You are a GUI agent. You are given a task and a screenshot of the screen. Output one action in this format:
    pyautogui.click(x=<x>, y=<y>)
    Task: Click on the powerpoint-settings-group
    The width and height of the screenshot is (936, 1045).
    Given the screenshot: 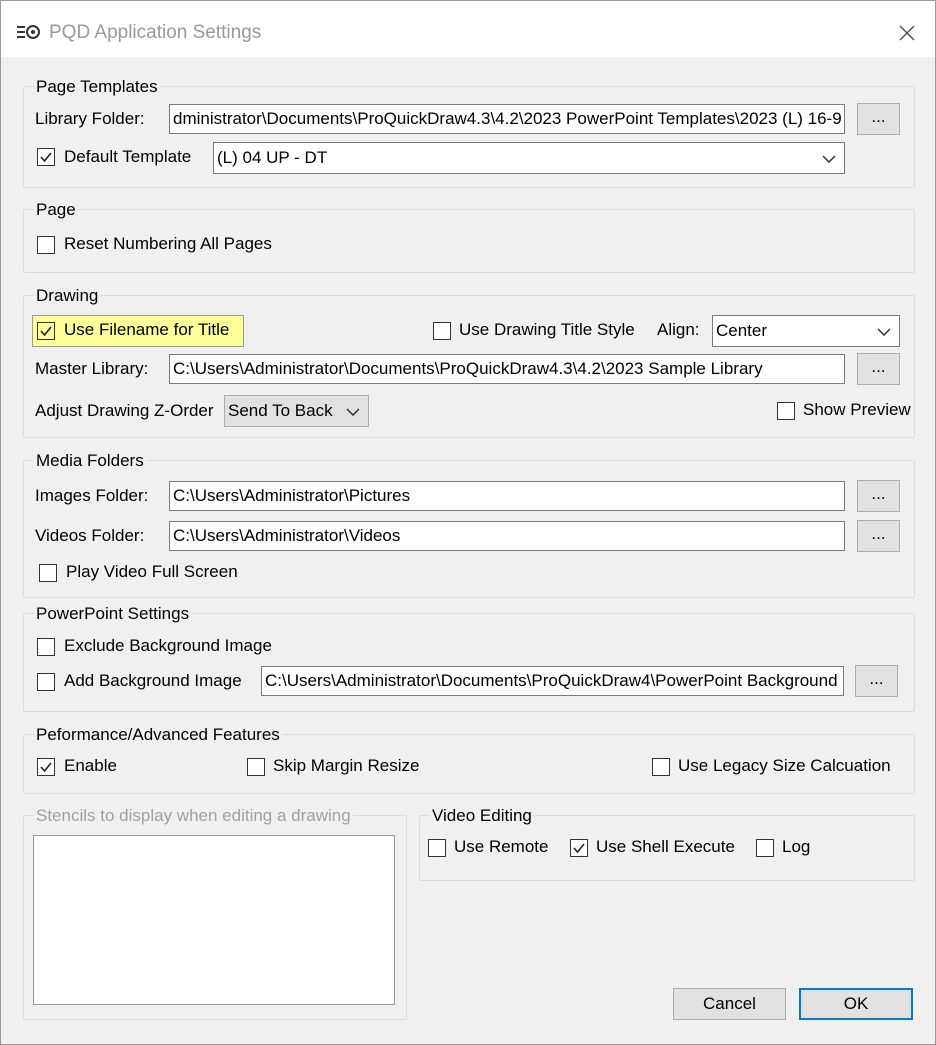 What is the action you would take?
    pyautogui.click(x=469, y=662)
    